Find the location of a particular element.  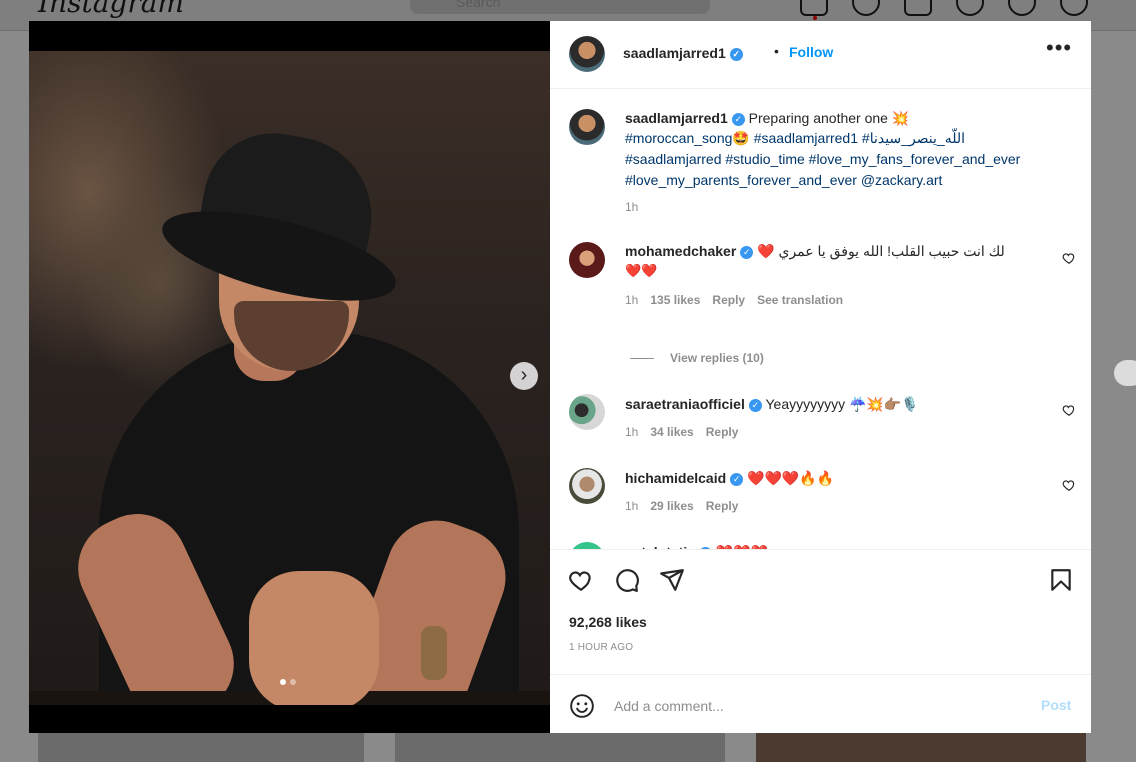

comment-2-line: saraetraniaofficiel ✓ Yeayyyyyyyy ☔💥👉🏽🎙️ is located at coordinates (772, 404).